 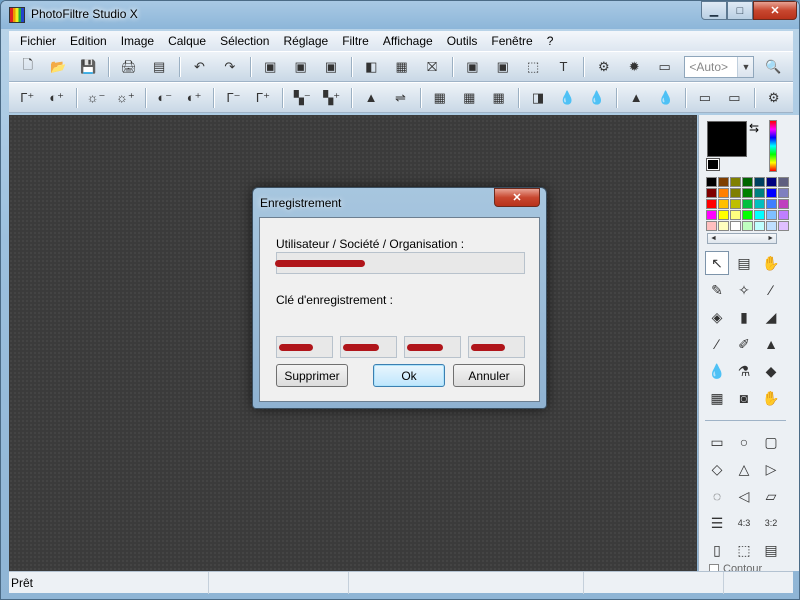 I want to click on histogram-icon: ▲, so click(x=371, y=98).